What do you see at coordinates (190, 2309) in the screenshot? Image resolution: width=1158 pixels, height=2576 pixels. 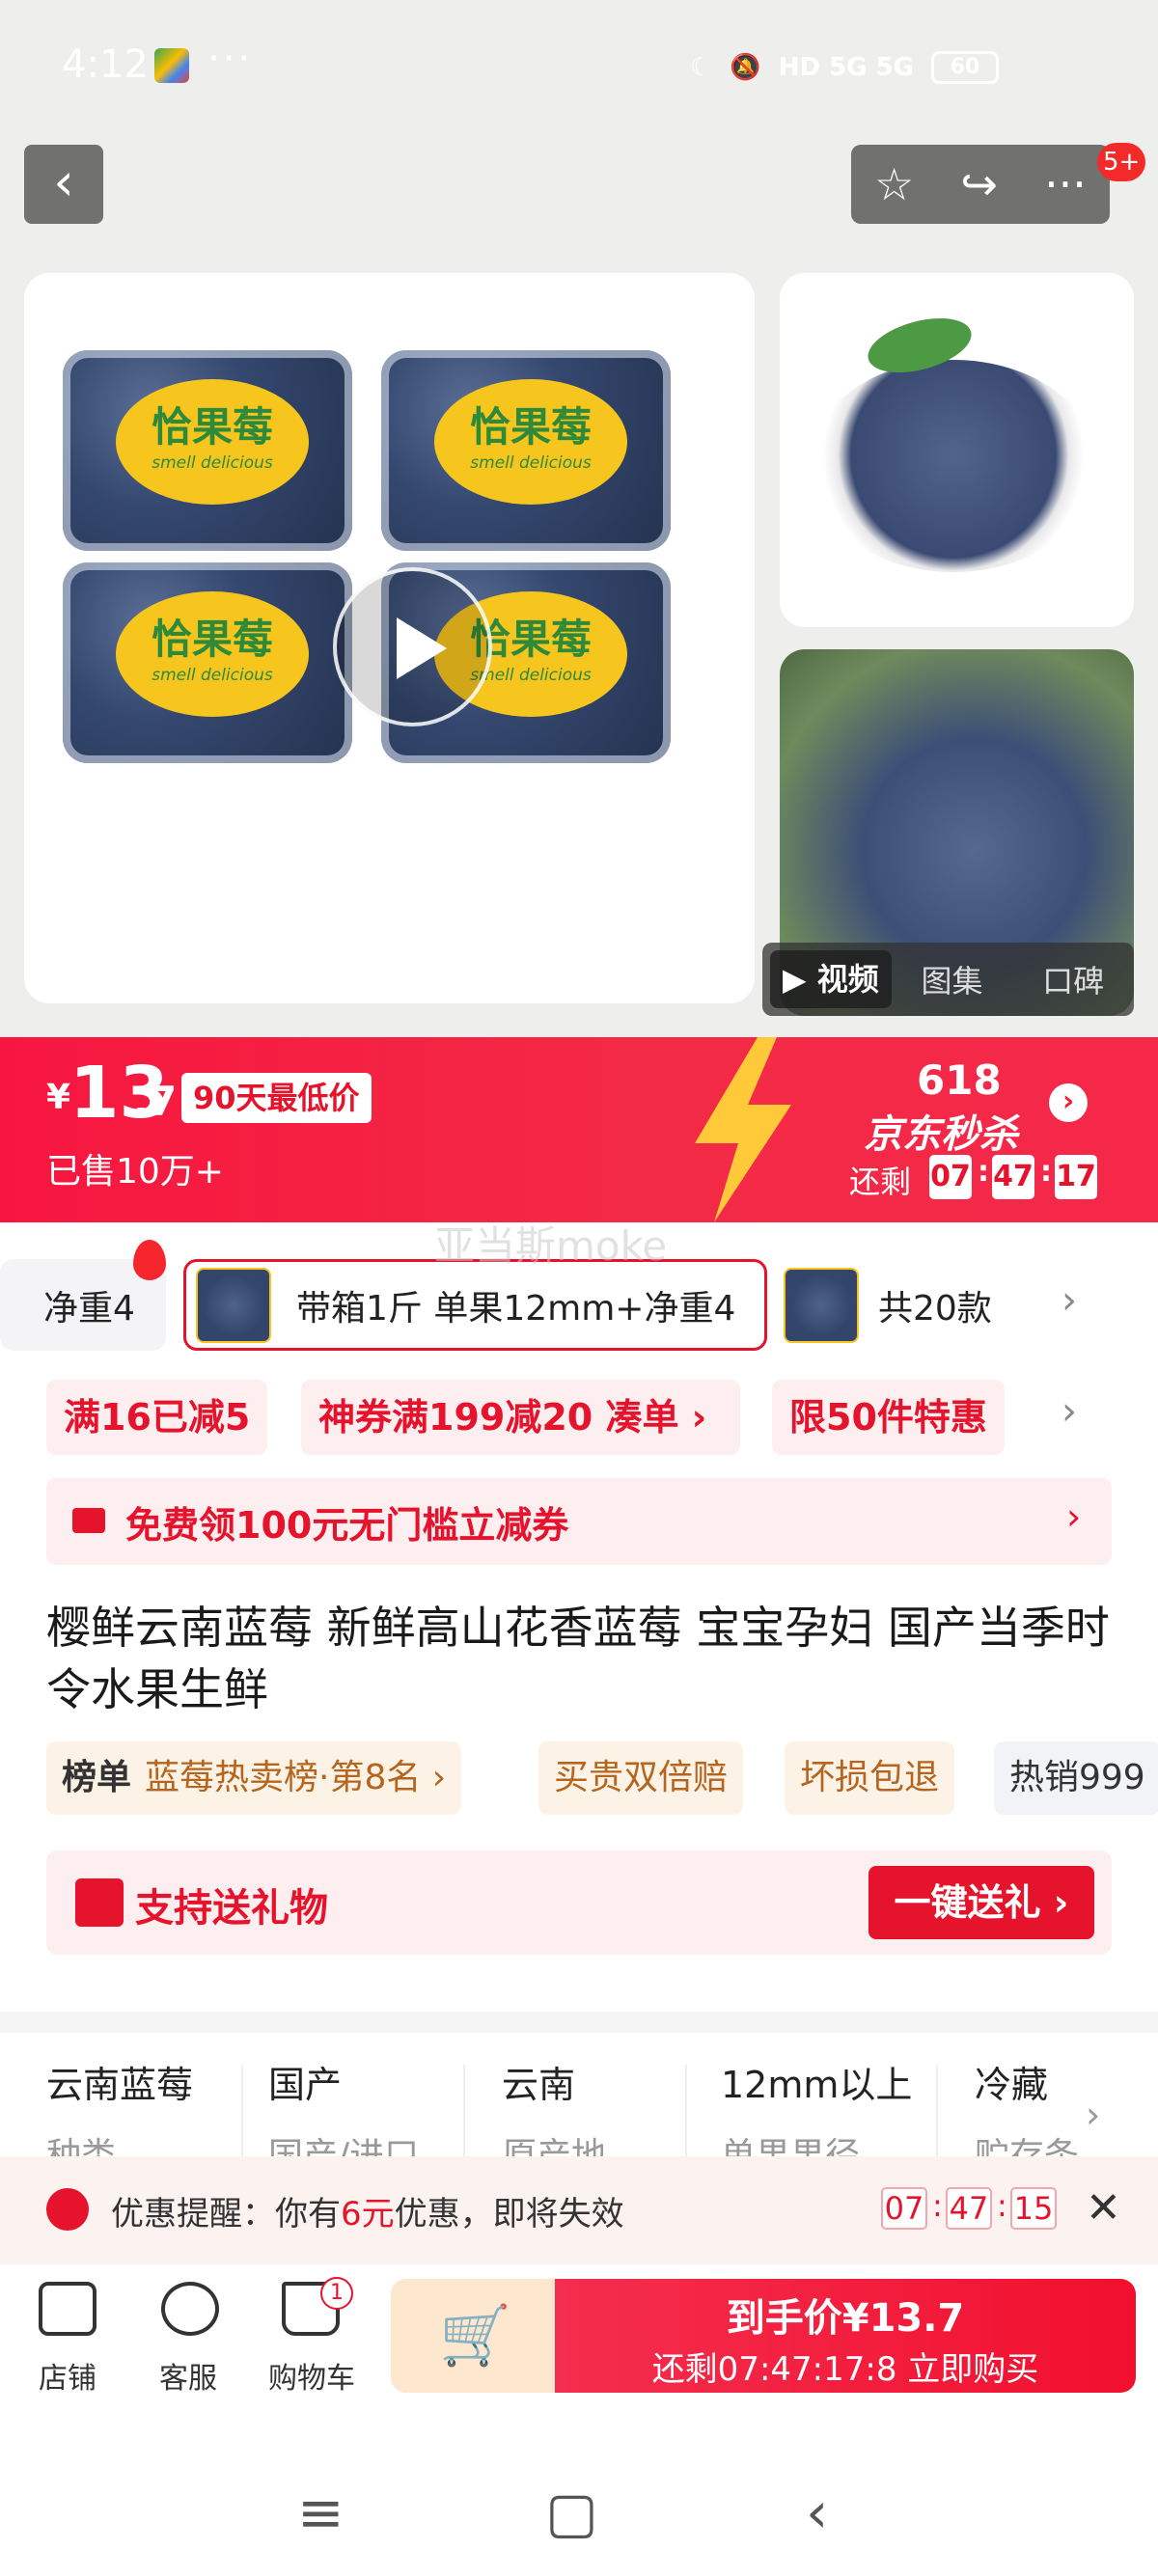 I see `customer-service-icon` at bounding box center [190, 2309].